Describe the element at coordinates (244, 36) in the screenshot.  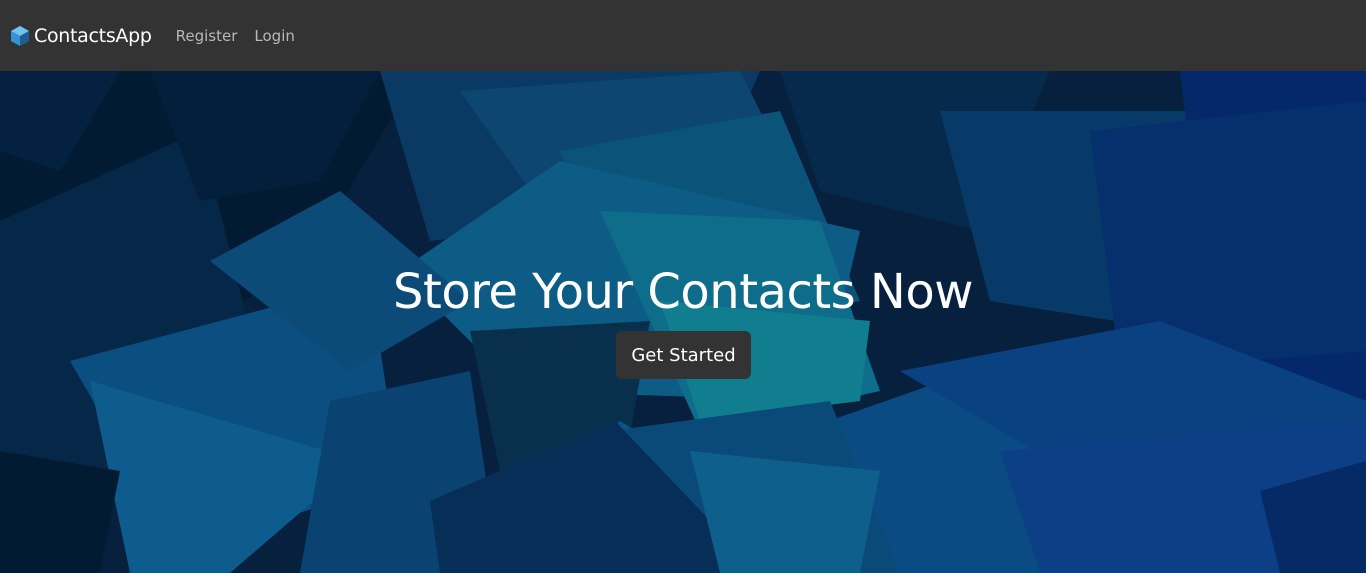
I see `nav-links: Register Login` at that location.